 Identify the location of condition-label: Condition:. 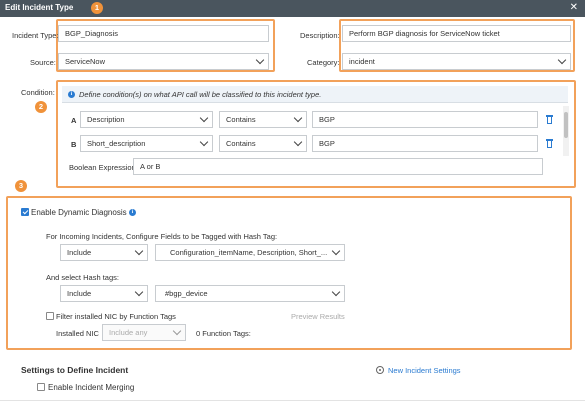
(38, 92).